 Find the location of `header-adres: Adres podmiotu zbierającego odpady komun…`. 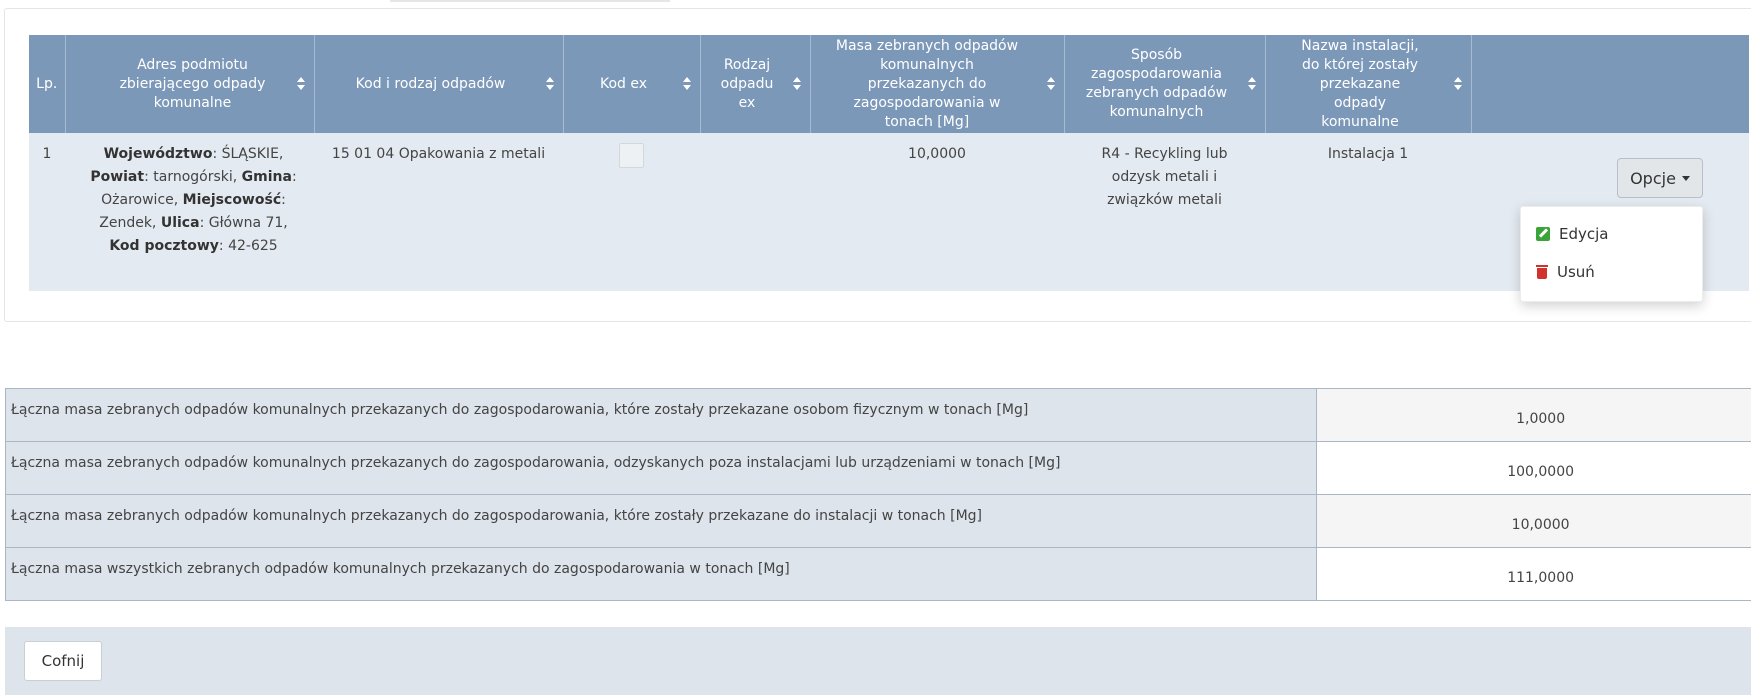

header-adres: Adres podmiotu zbierającego odpady komun… is located at coordinates (190, 84).